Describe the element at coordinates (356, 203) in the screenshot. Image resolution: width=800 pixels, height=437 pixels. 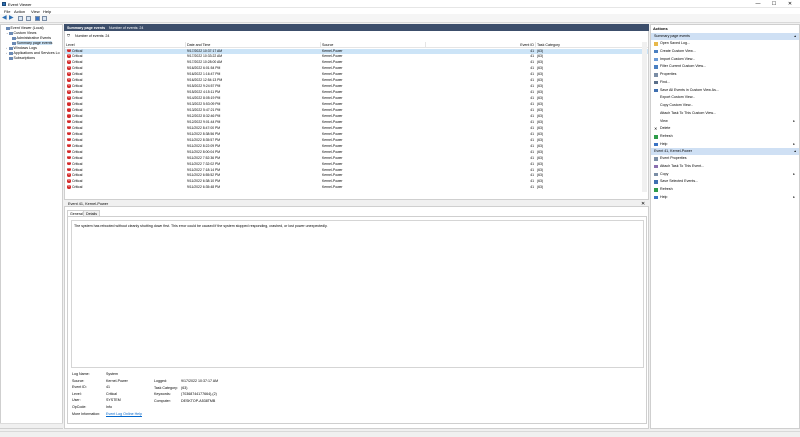
I see `detail-header: Event 41, Kernel-Power ✕` at that location.